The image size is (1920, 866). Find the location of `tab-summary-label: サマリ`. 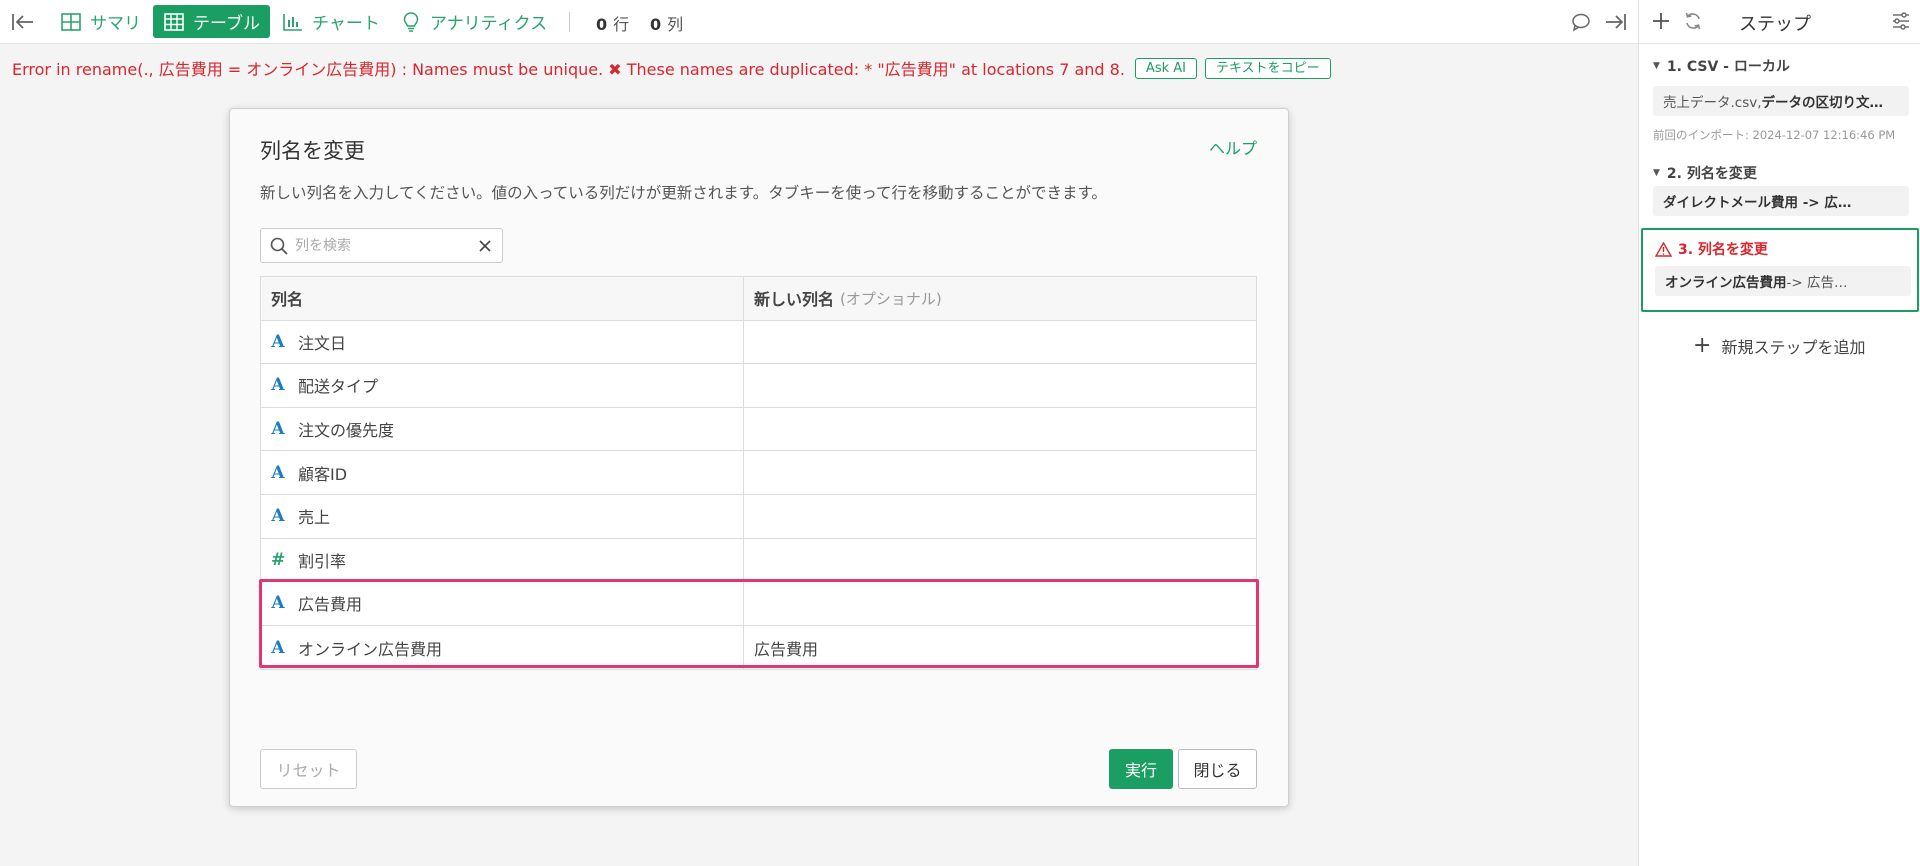

tab-summary-label: サマリ is located at coordinates (115, 24).